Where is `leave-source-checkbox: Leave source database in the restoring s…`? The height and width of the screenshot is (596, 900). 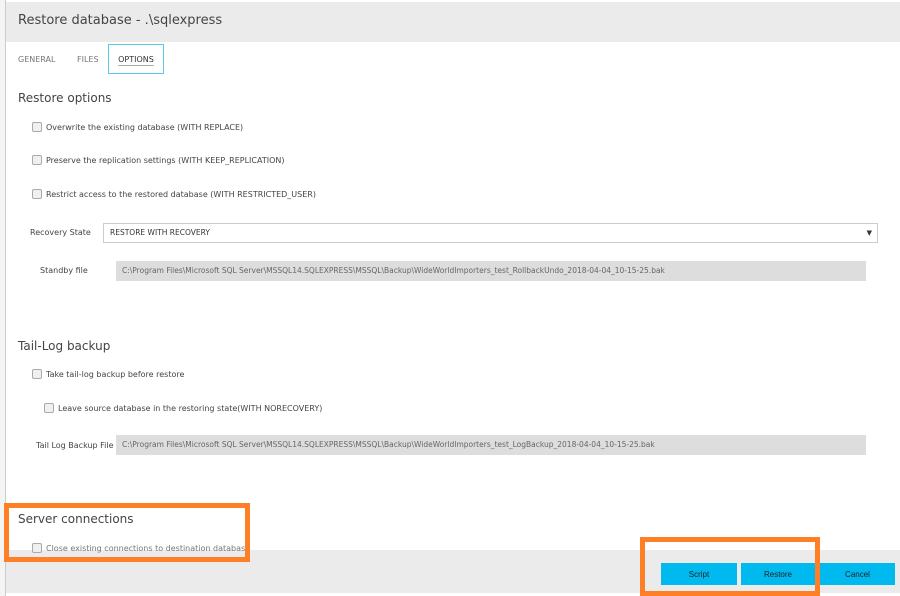 leave-source-checkbox: Leave source database in the restoring s… is located at coordinates (183, 408).